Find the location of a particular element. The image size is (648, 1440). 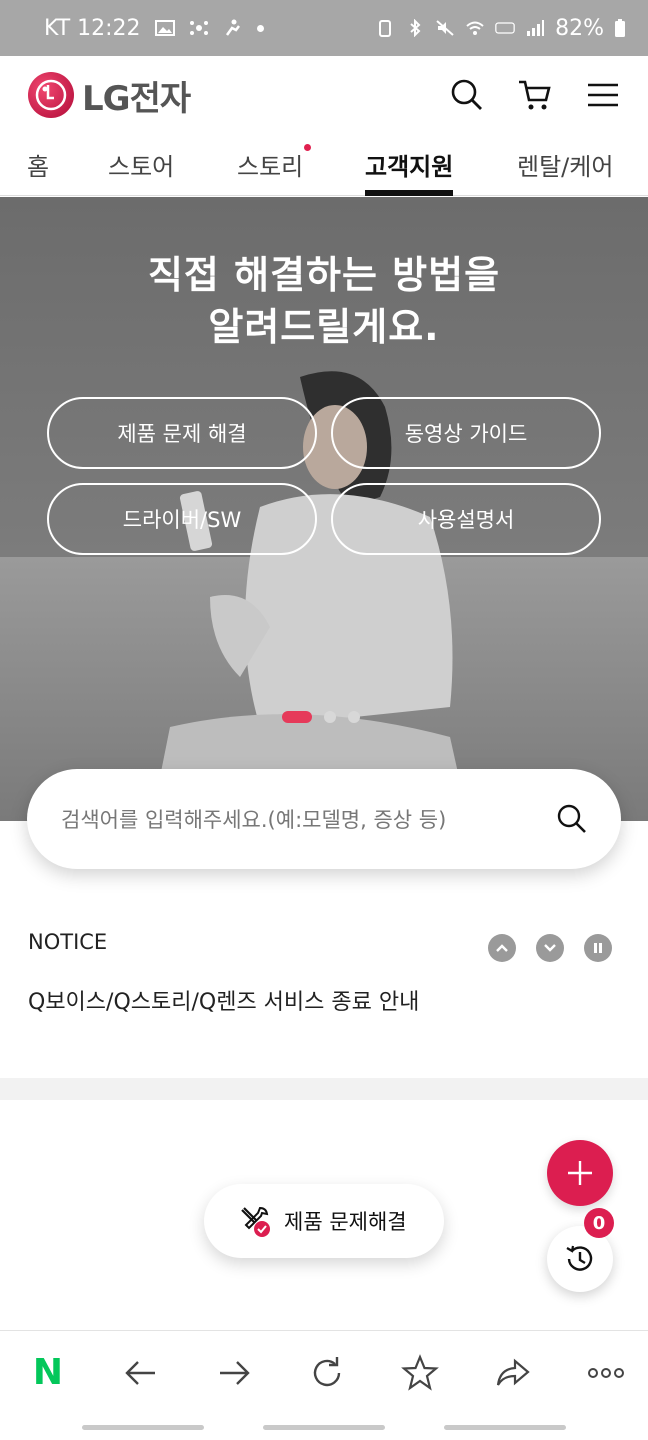

troubleshoot-button: 제품 문제 해결 is located at coordinates (182, 433).